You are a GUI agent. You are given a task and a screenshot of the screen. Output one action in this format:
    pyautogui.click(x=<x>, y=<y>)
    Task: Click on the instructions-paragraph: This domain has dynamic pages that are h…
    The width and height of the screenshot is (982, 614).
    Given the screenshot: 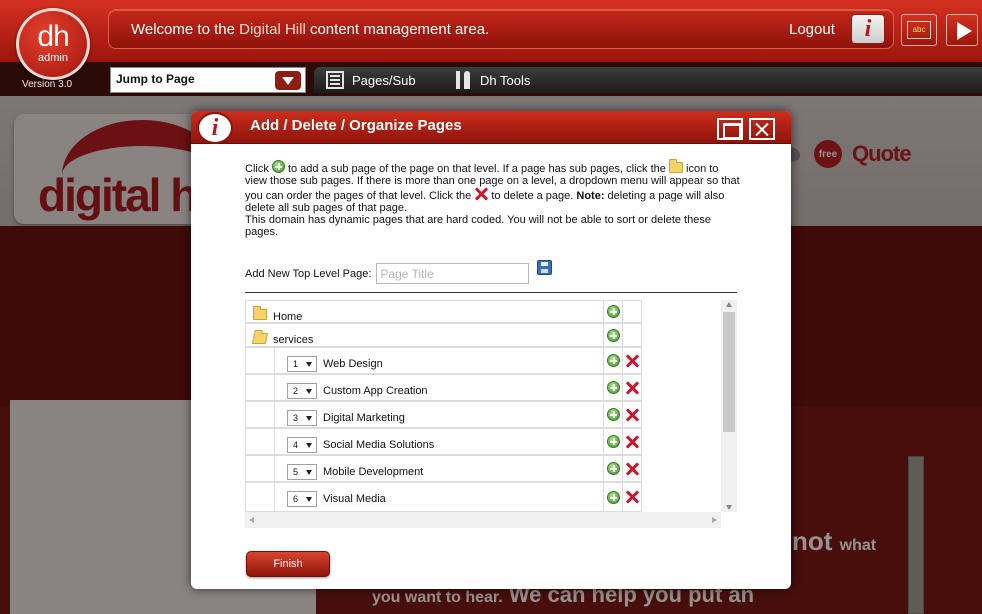 What is the action you would take?
    pyautogui.click(x=478, y=226)
    